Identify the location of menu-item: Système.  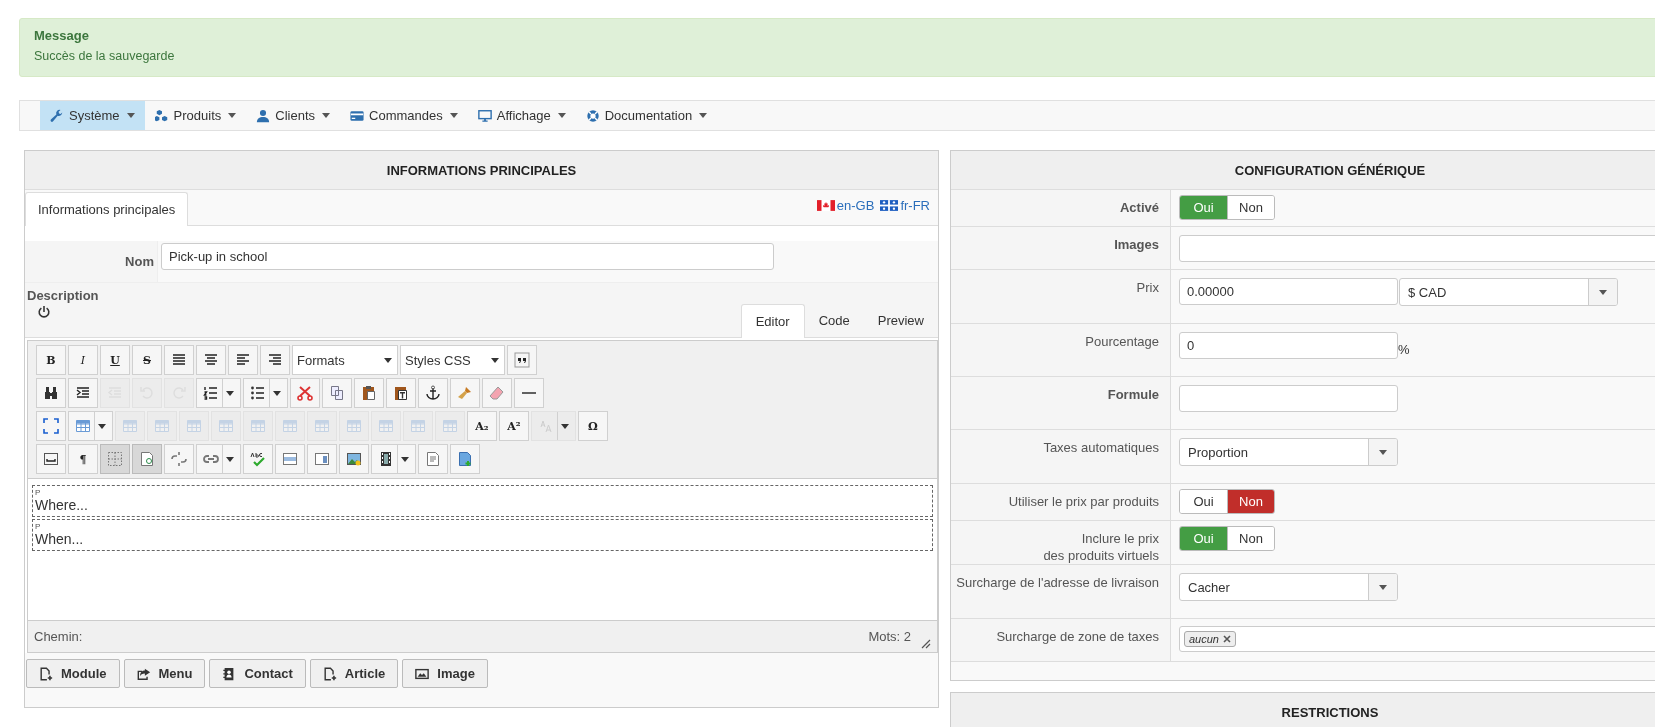
(92, 115).